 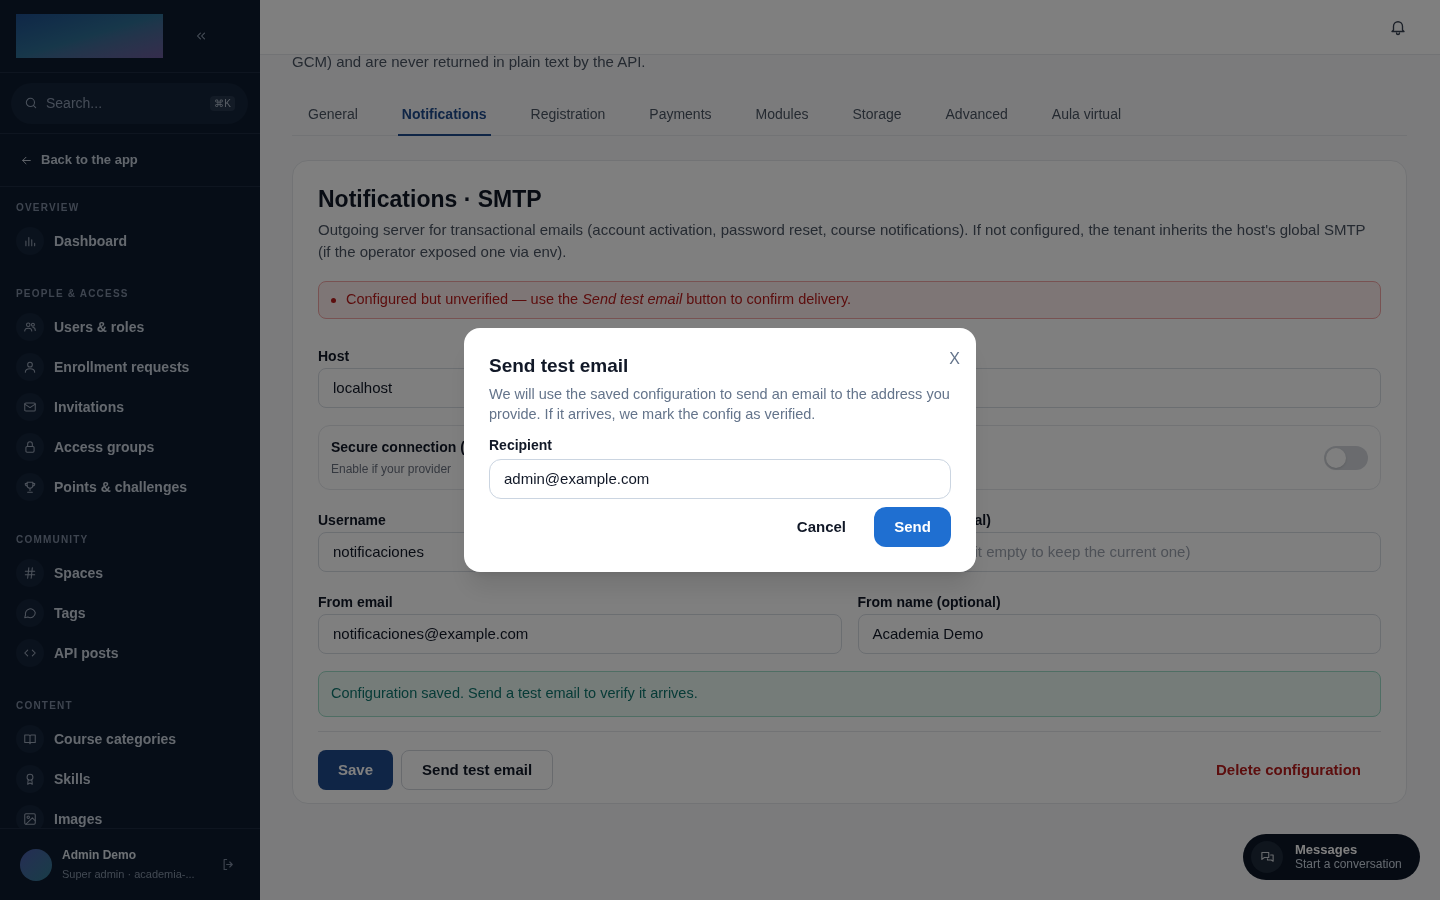 What do you see at coordinates (30, 367) in the screenshot?
I see `user-icon` at bounding box center [30, 367].